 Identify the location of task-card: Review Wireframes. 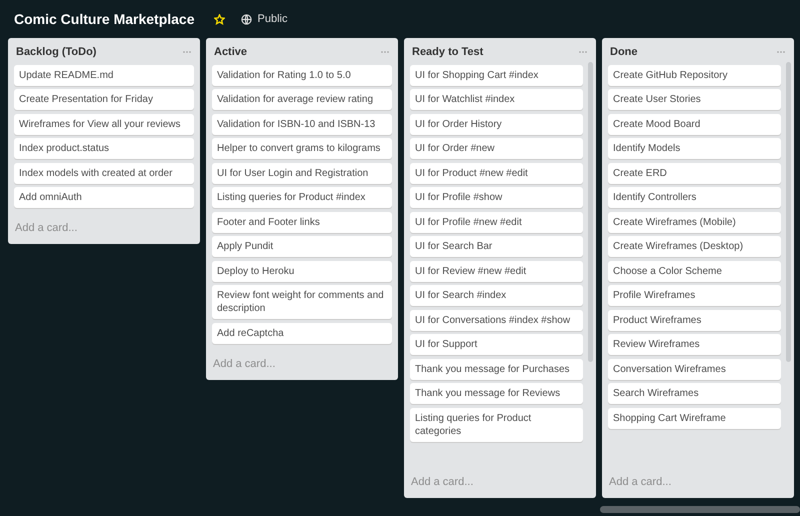
(694, 344).